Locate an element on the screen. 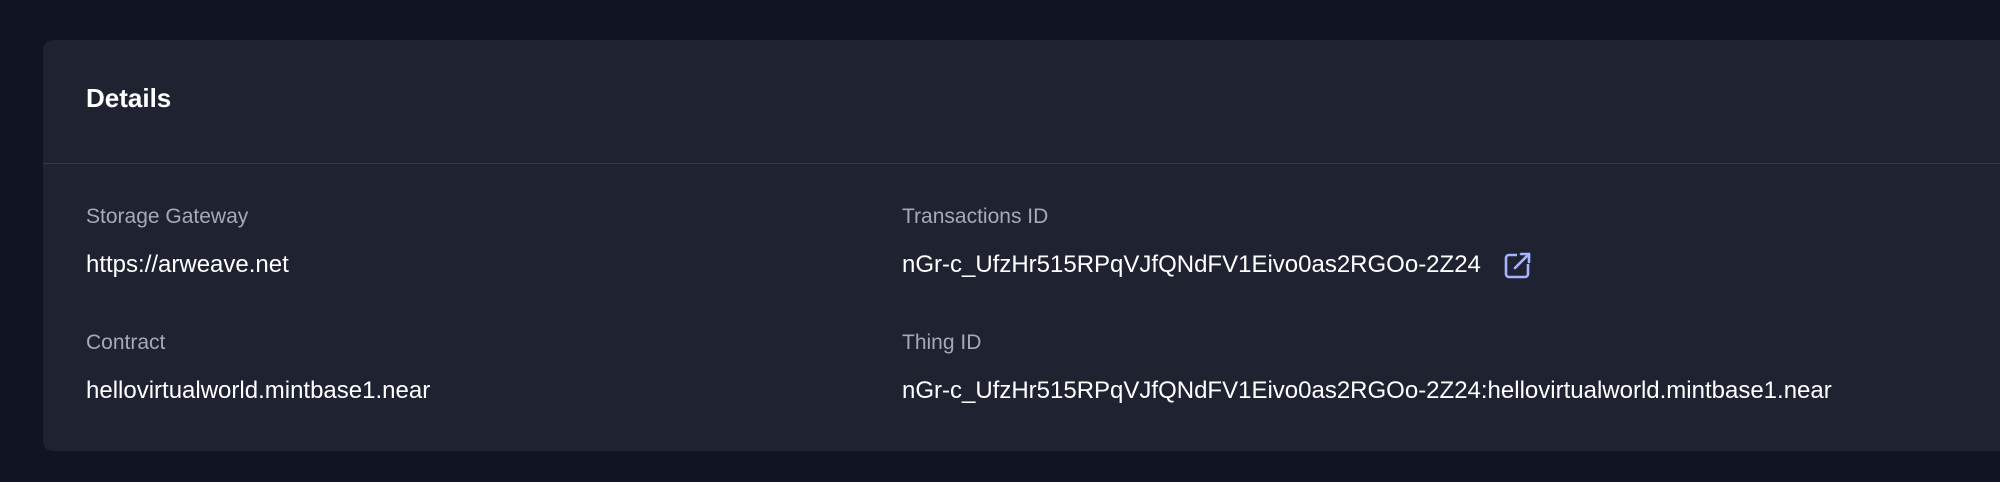 The height and width of the screenshot is (482, 2000). storage-gateway-value: https://arweave.net is located at coordinates (187, 264).